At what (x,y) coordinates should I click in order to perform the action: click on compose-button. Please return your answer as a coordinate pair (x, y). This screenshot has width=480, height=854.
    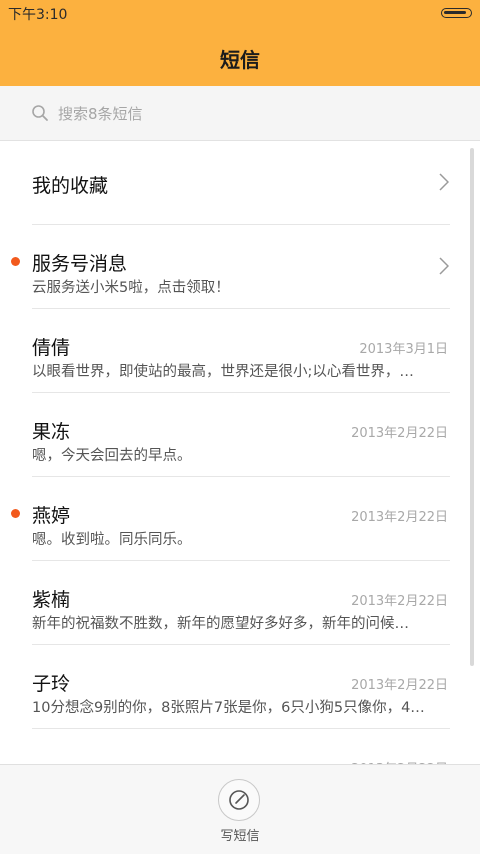
    Looking at the image, I should click on (239, 800).